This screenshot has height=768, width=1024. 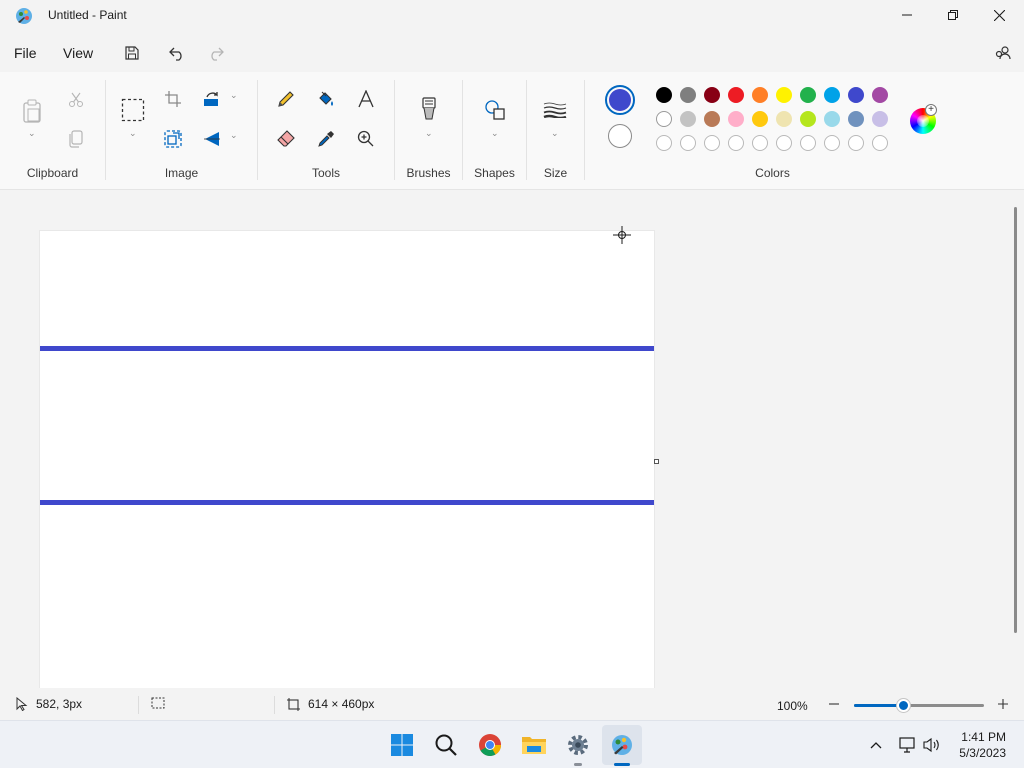 I want to click on copy-button, so click(x=76, y=139).